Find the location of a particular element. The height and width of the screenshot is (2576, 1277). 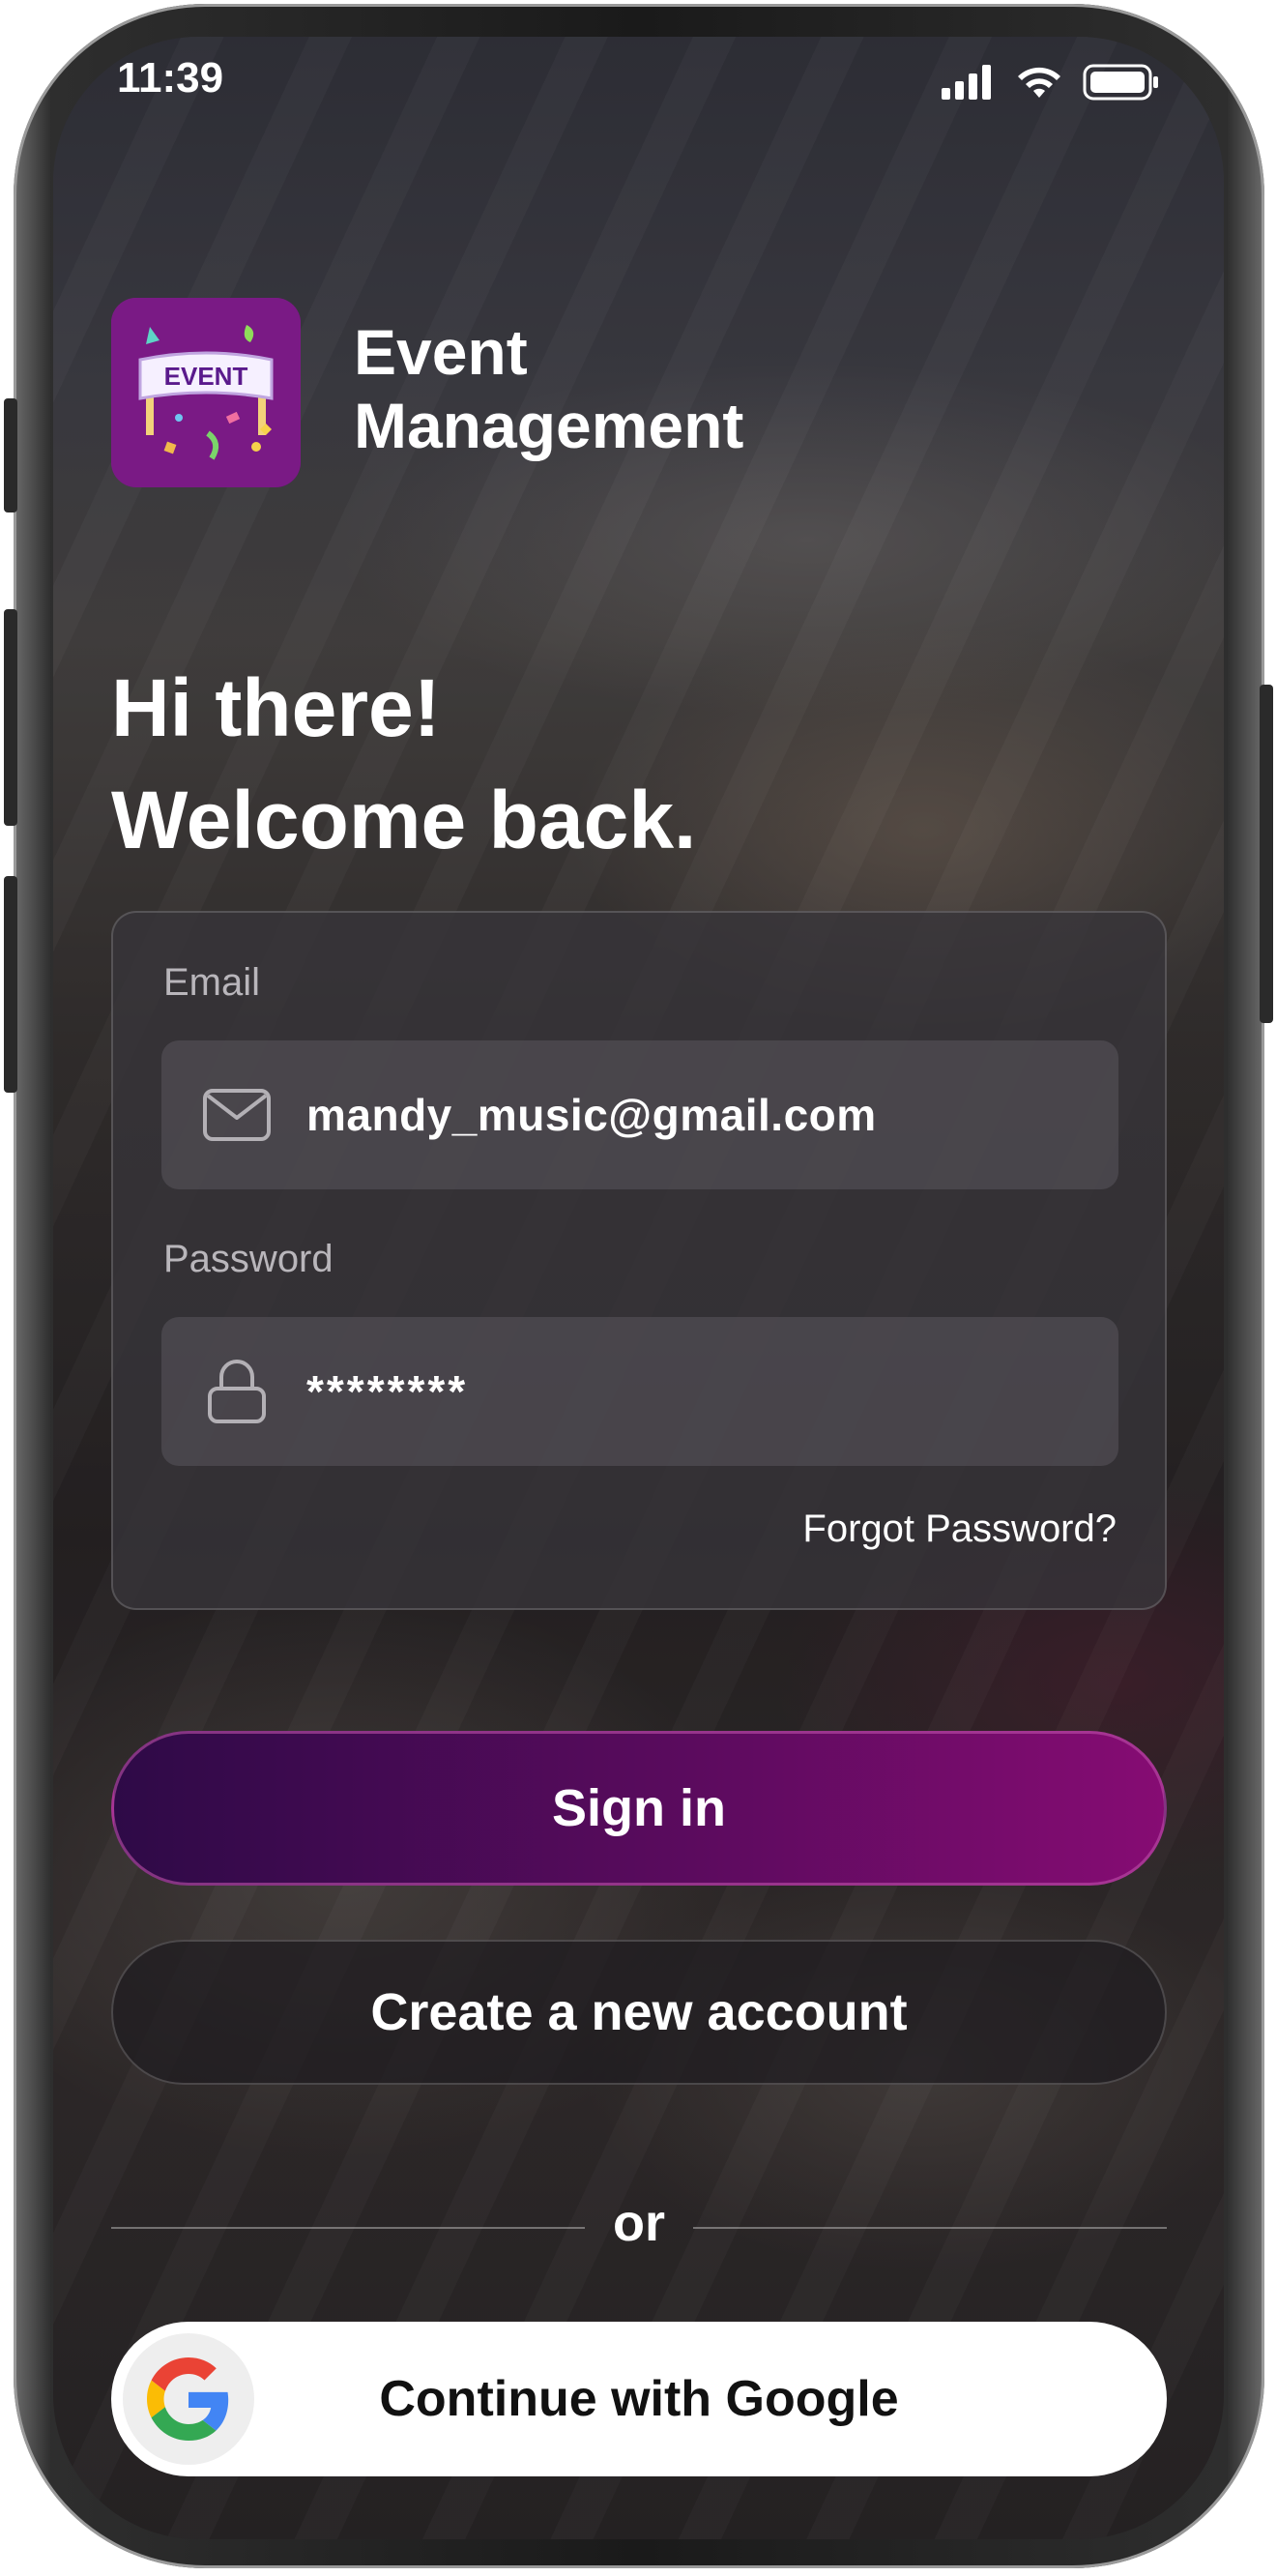

volume-down-button is located at coordinates (10, 984).